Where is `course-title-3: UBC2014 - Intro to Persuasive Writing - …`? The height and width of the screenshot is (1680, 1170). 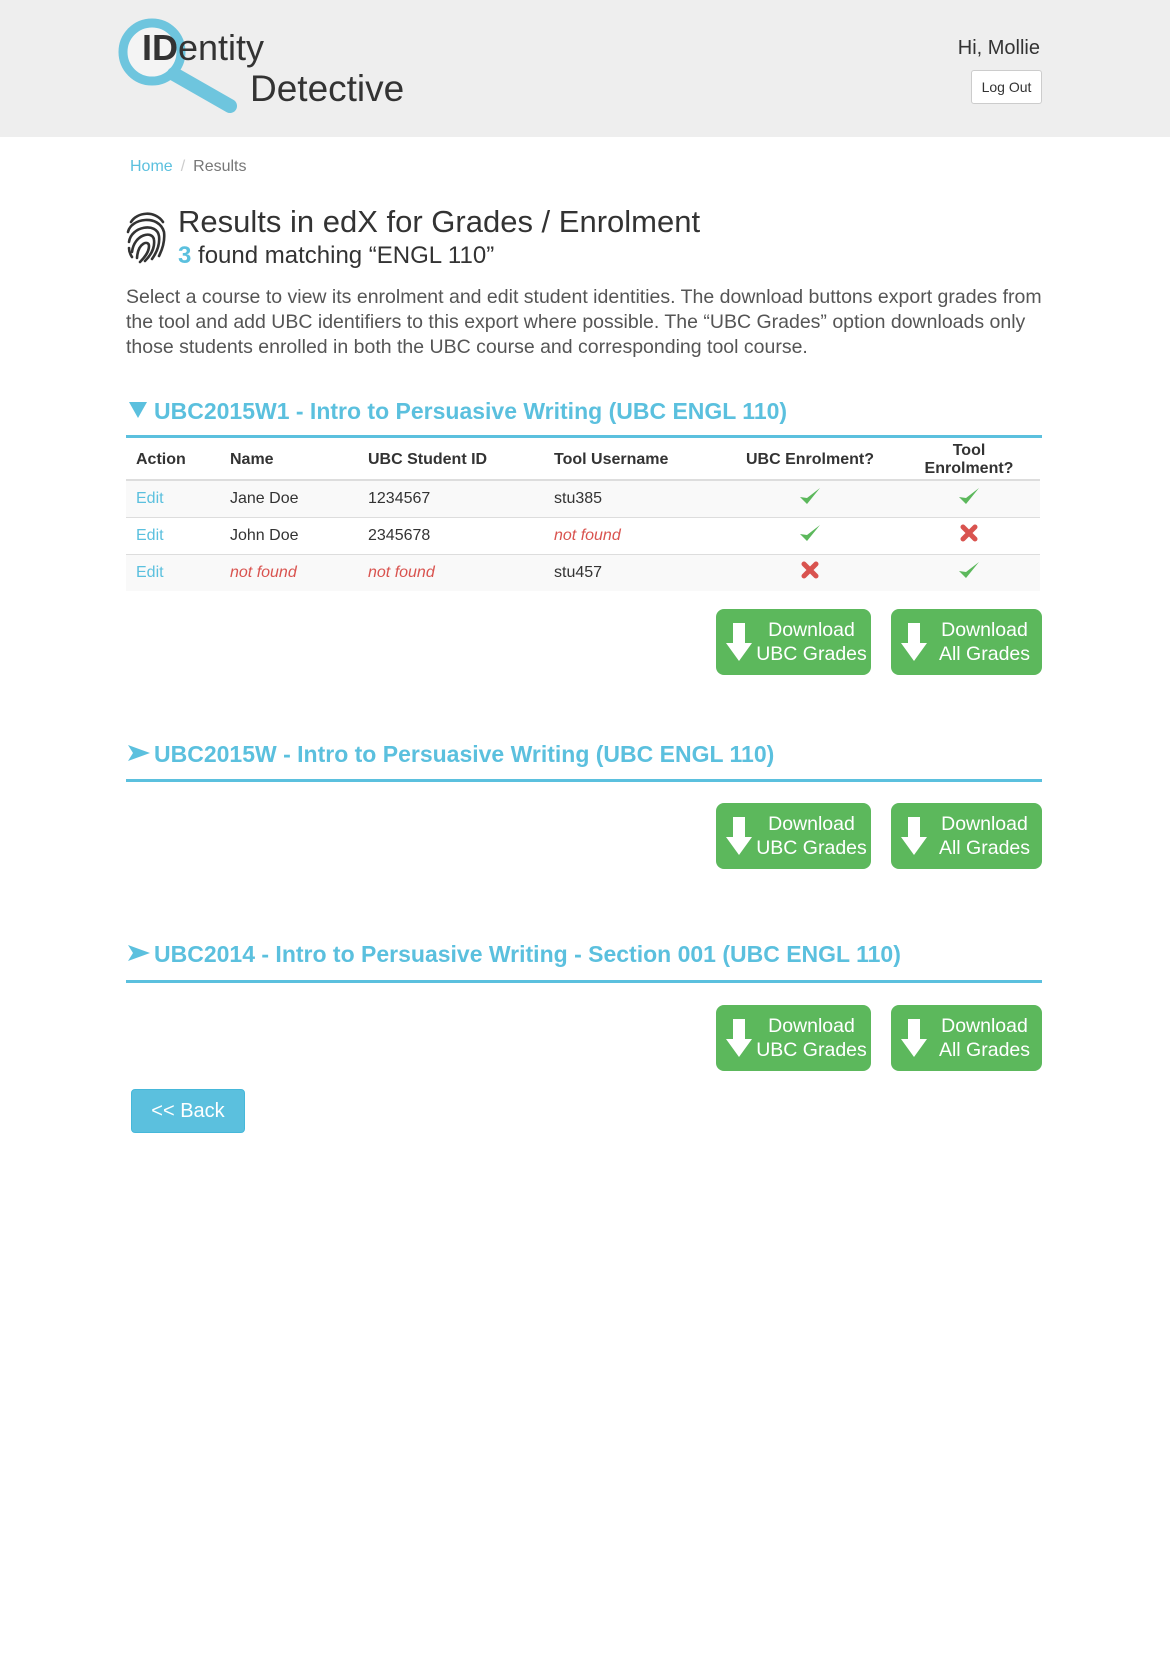
course-title-3: UBC2014 - Intro to Persuasive Writing - … is located at coordinates (527, 954).